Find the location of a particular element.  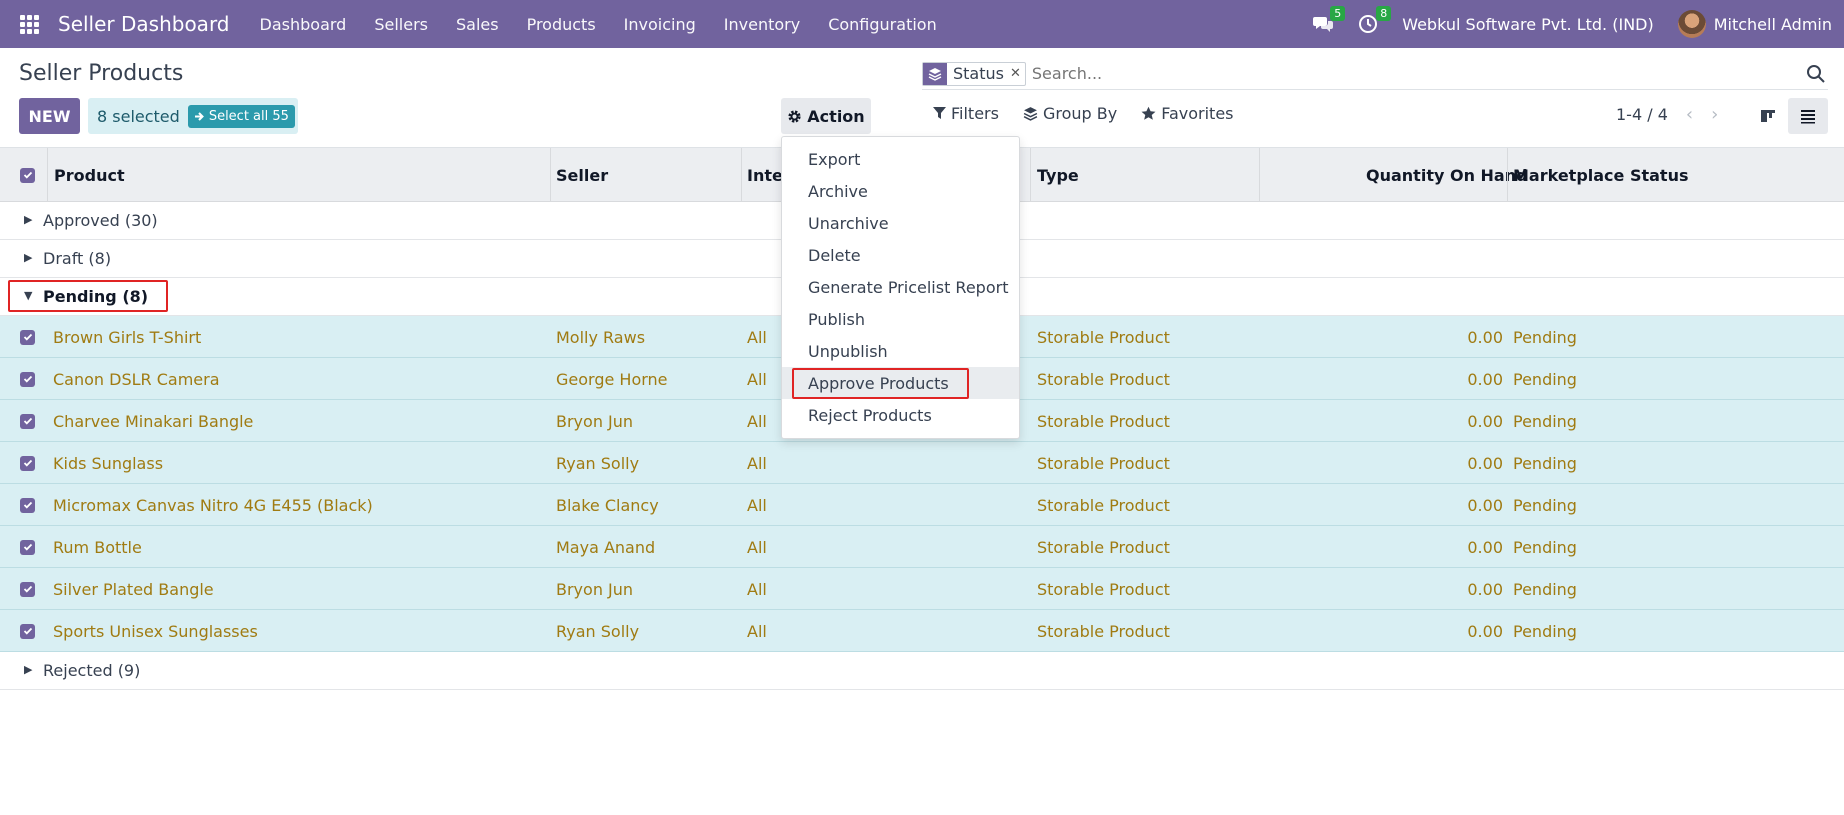

menu-sales: Sales is located at coordinates (477, 24).